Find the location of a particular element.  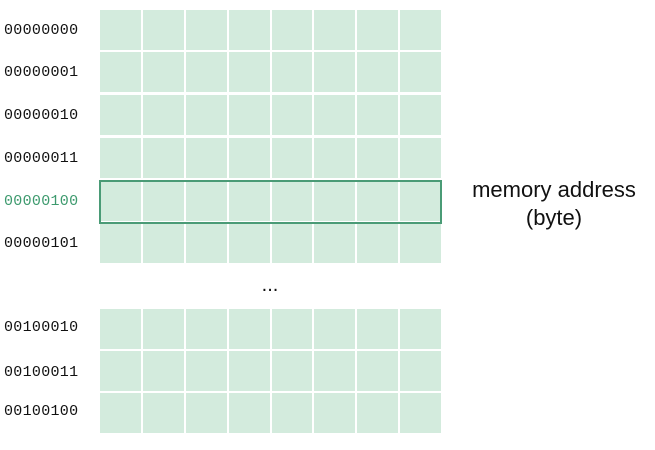

address-label: 00100010 is located at coordinates (41, 327).